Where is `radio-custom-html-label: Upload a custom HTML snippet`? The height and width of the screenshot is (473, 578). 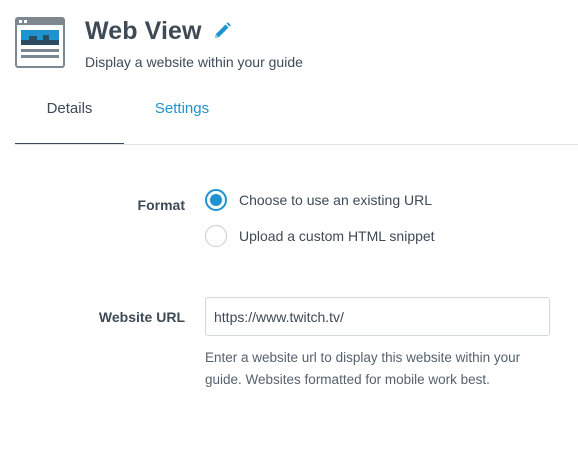 radio-custom-html-label: Upload a custom HTML snippet is located at coordinates (337, 236).